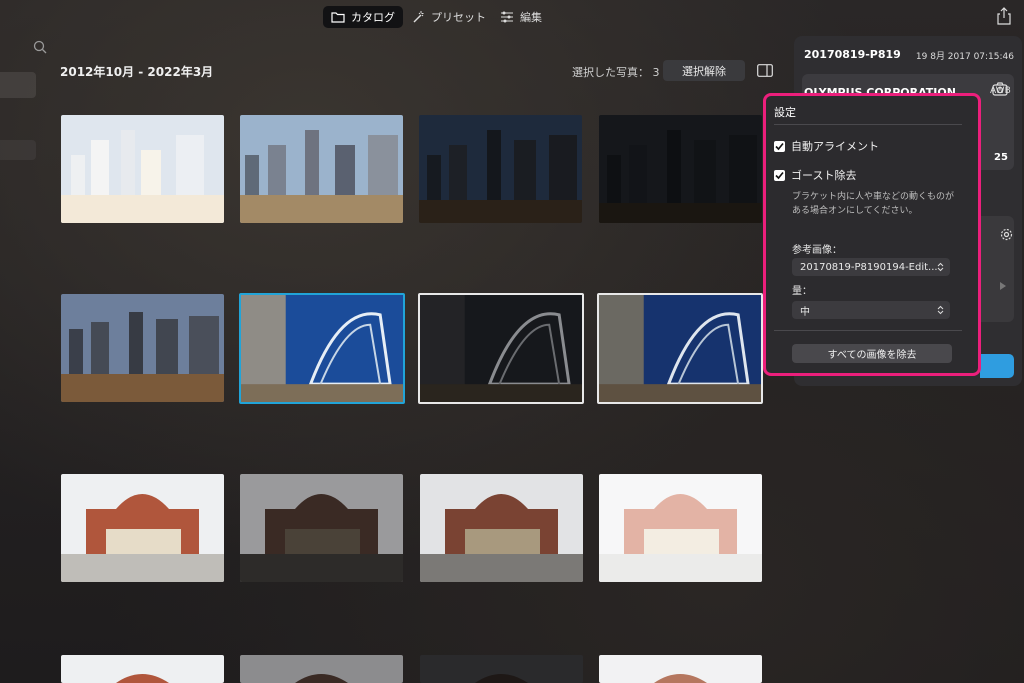  I want to click on settings-title: 設定, so click(785, 112).